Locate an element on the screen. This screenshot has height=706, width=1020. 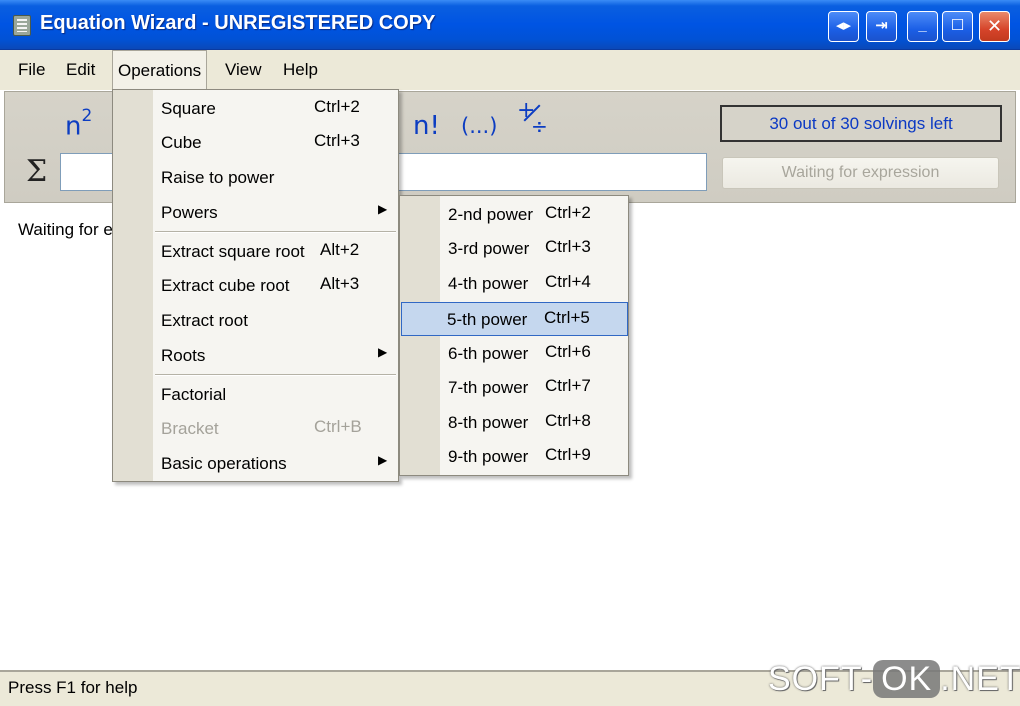
menu-item-8th-power: 8-th power Ctrl+8 is located at coordinates (515, 423).